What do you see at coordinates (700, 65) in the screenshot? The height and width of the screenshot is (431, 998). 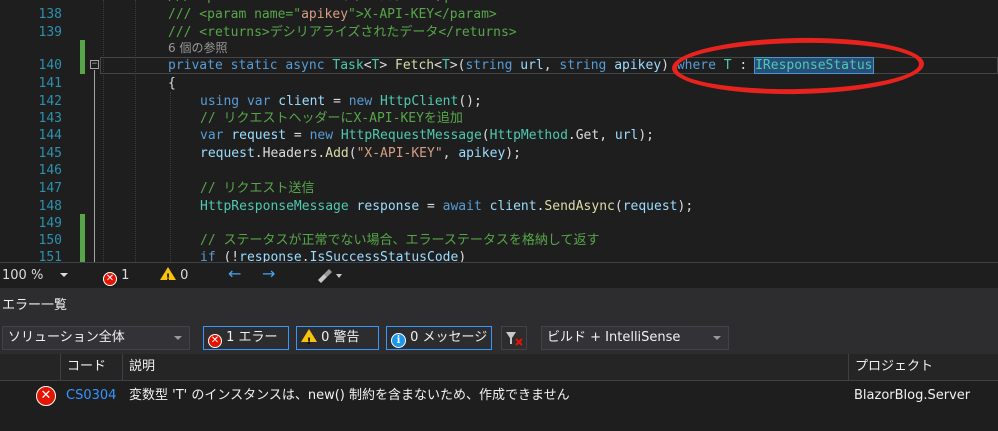 I see `code-token: where` at bounding box center [700, 65].